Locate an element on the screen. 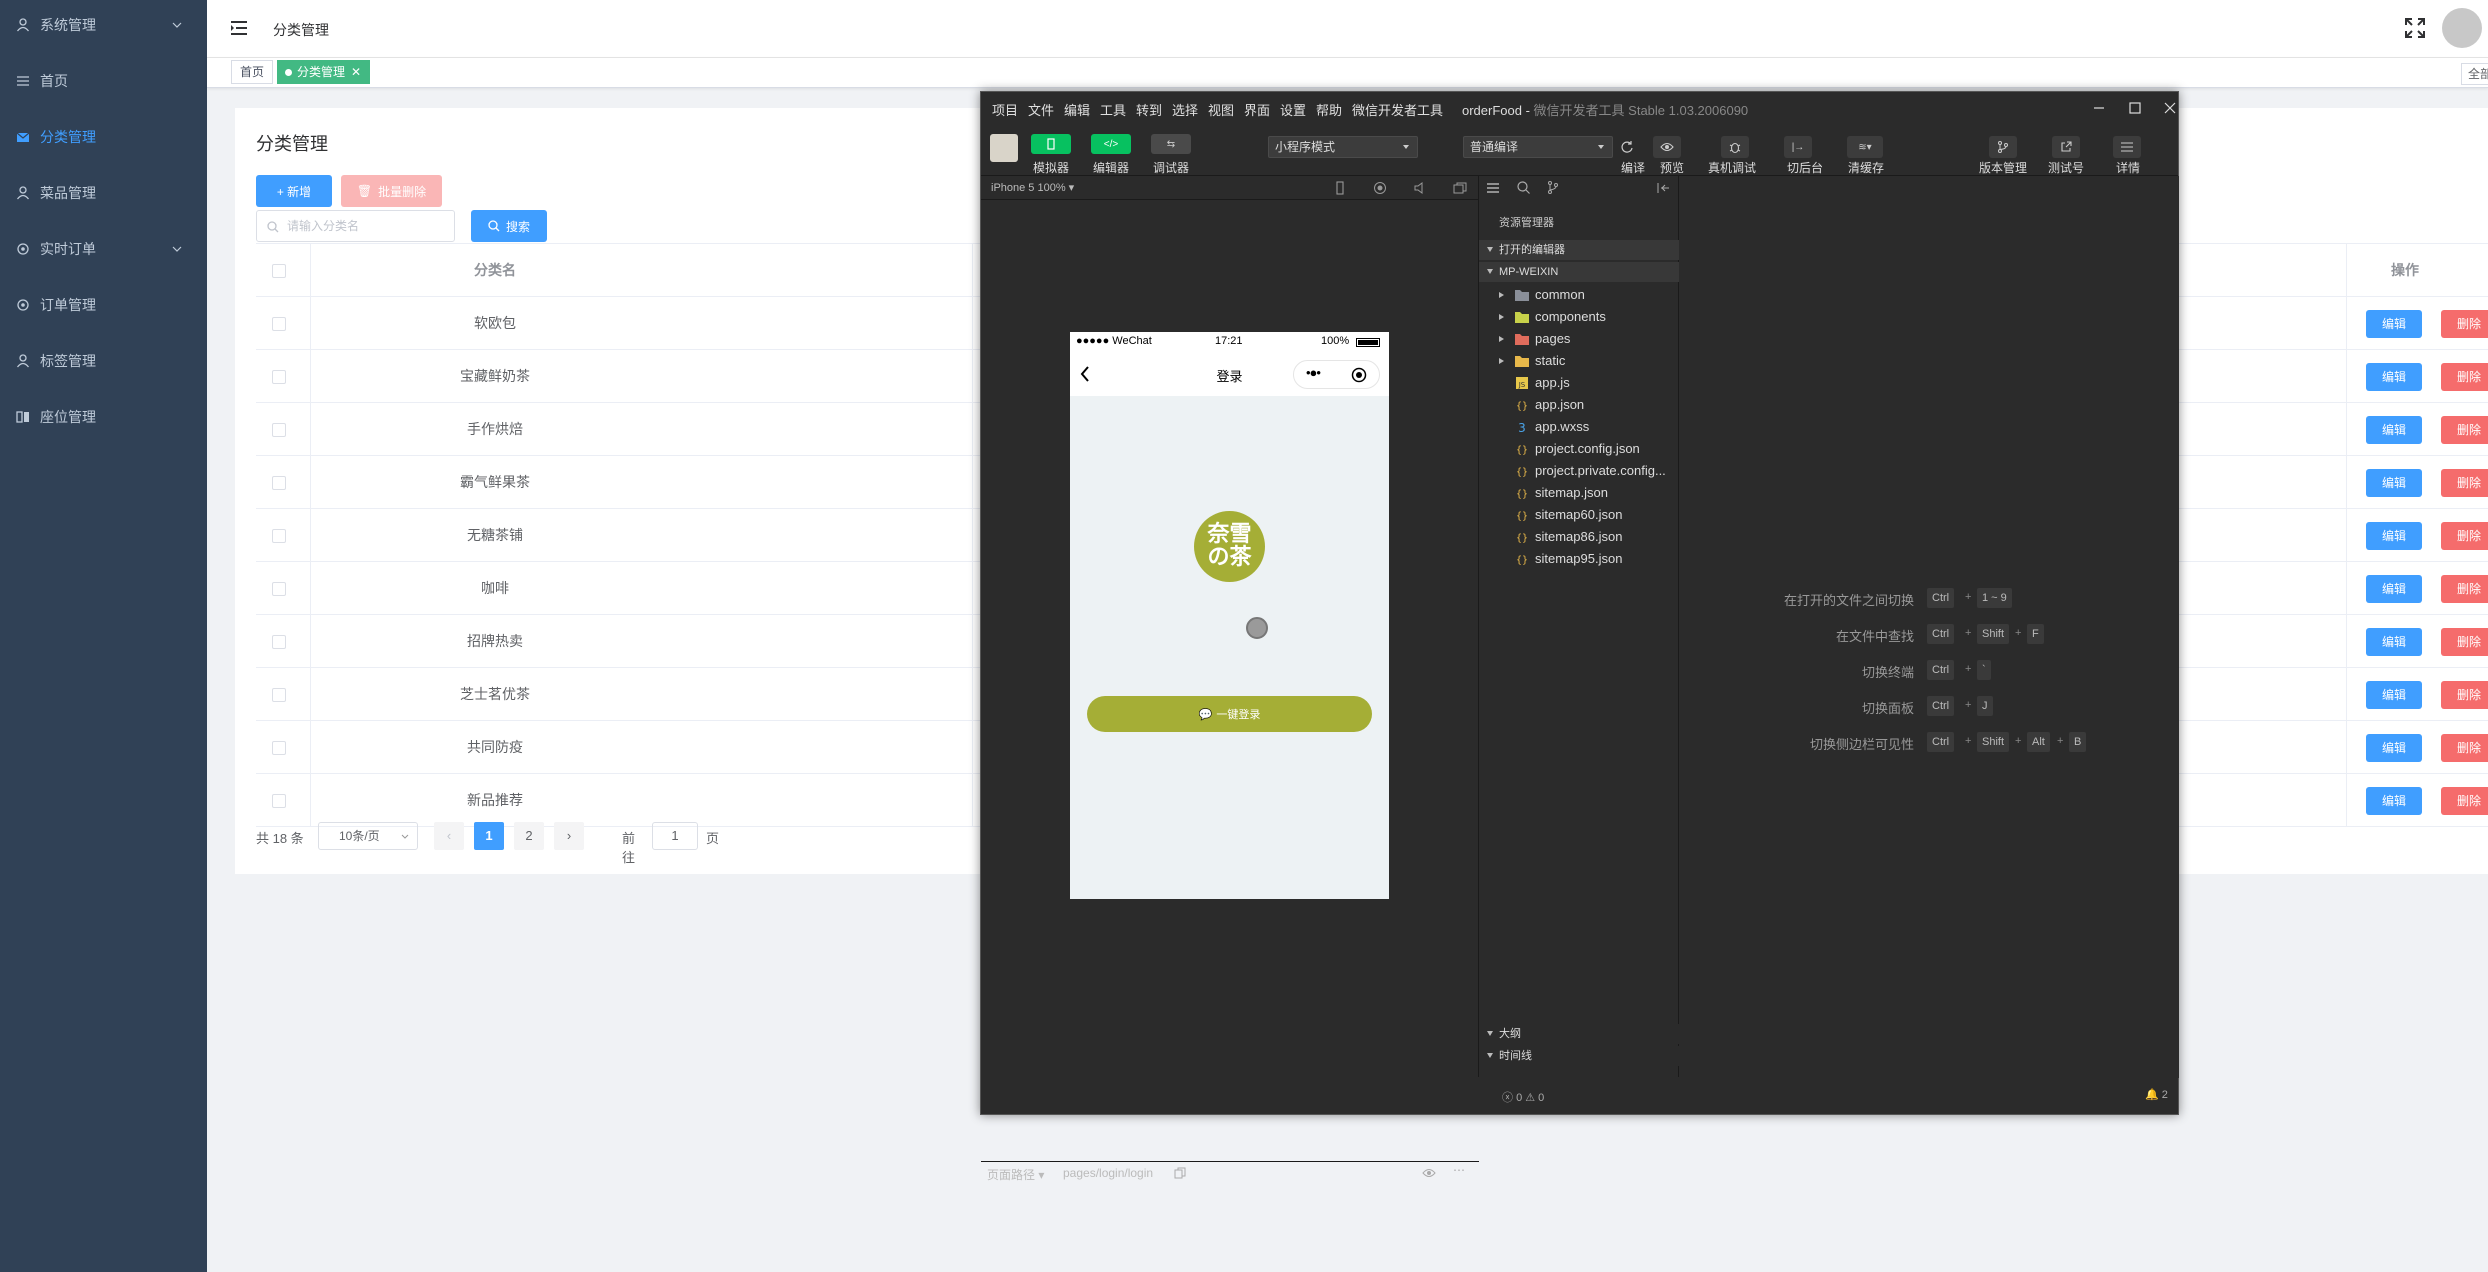 Image resolution: width=2488 pixels, height=1272 pixels. batch-delete-button: 🗑 批量删除 is located at coordinates (391, 191).